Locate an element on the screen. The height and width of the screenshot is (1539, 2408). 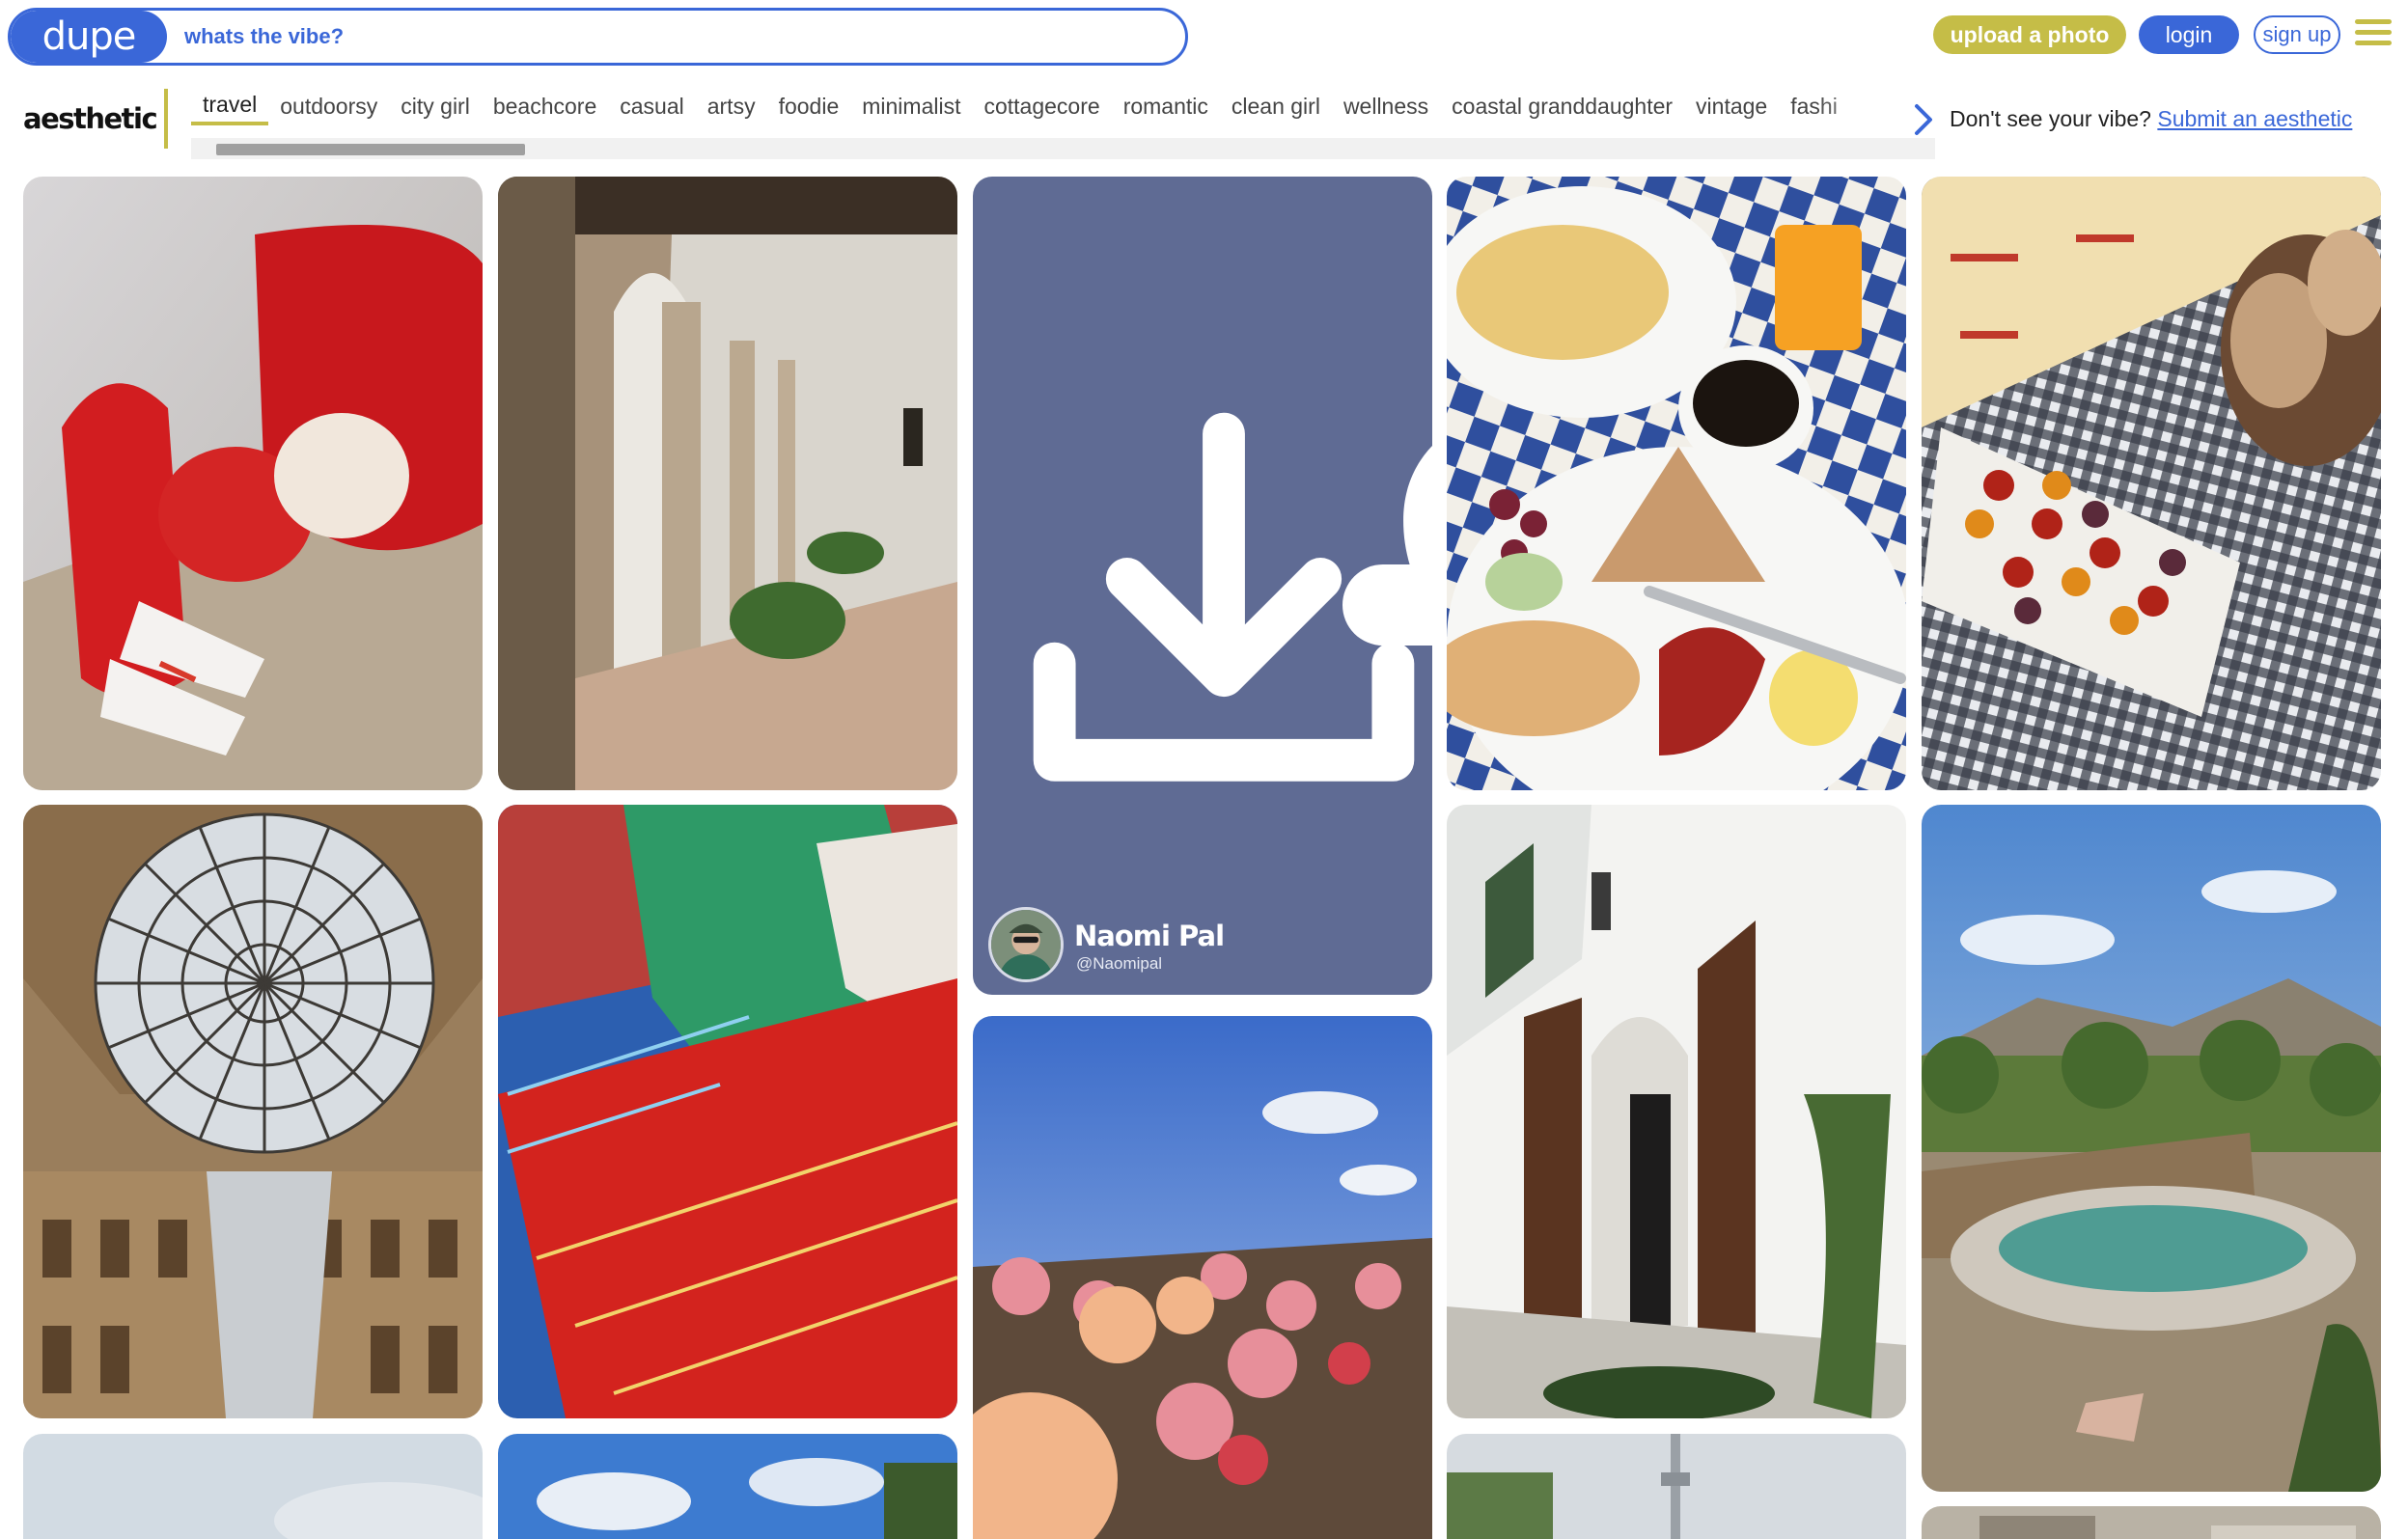
profile-handle: @Naomipal is located at coordinates (1119, 964).